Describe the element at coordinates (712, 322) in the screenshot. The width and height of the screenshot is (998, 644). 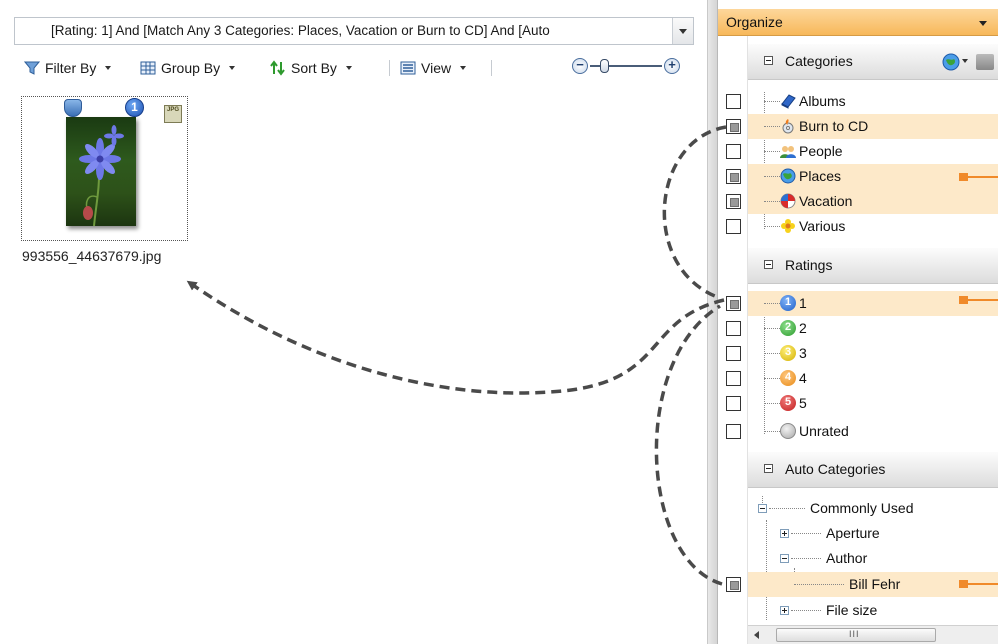
I see `pane-splitter` at that location.